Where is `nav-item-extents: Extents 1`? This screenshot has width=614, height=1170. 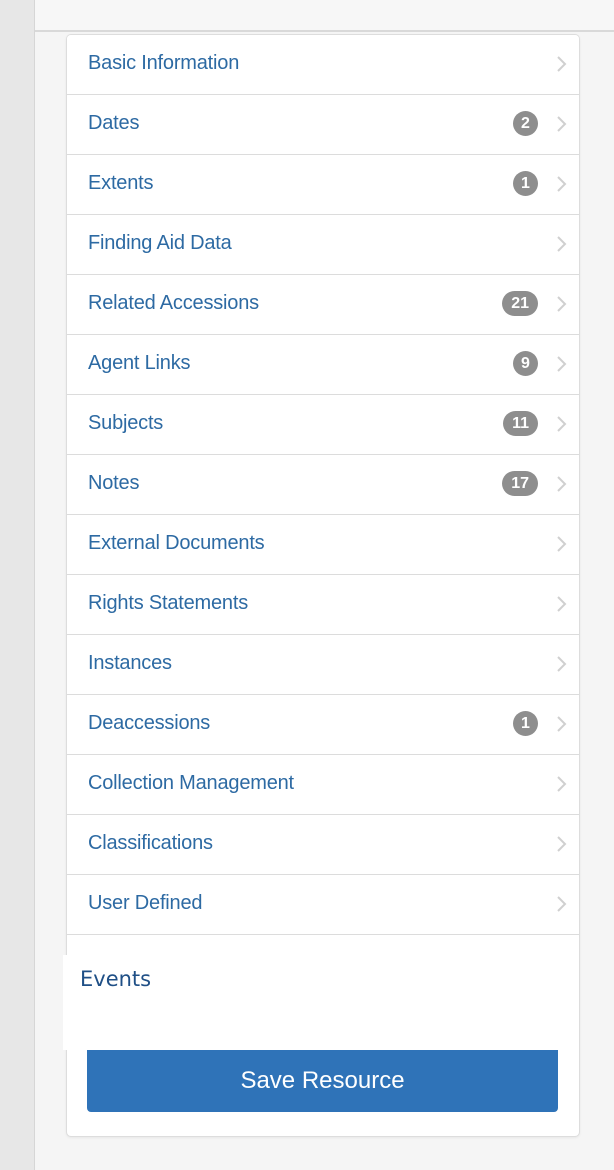 nav-item-extents: Extents 1 is located at coordinates (323, 185).